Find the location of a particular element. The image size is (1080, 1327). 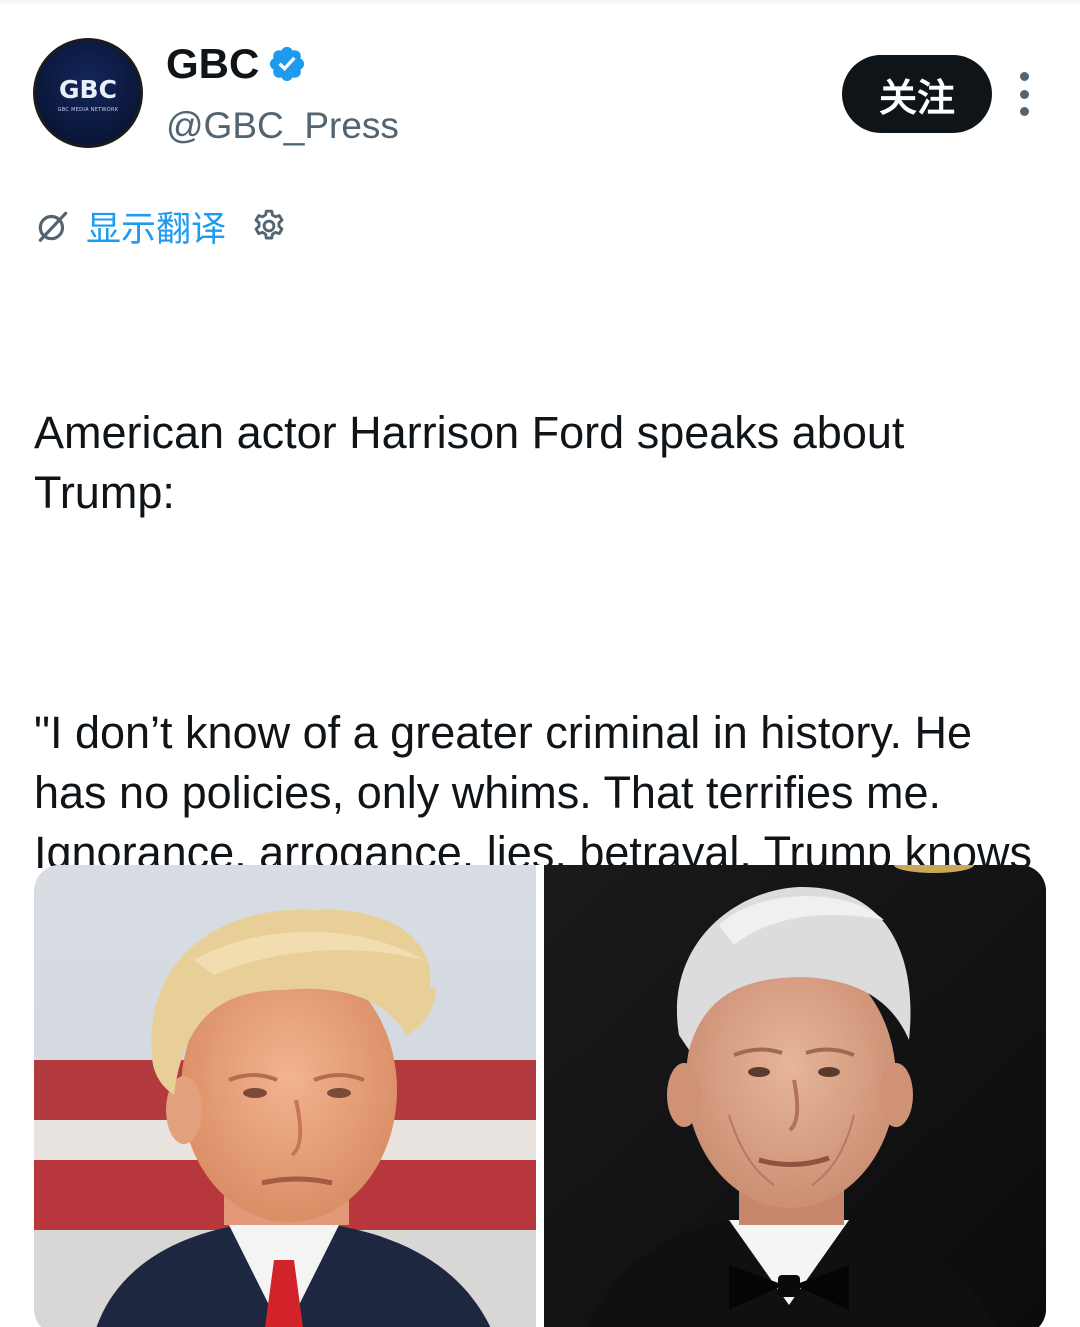

translate-row: 显示翻译 is located at coordinates (161, 226).